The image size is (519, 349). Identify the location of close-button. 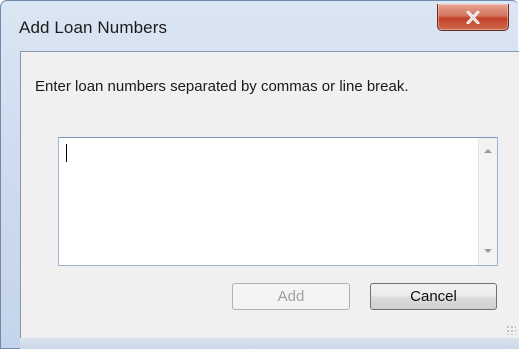
(473, 17).